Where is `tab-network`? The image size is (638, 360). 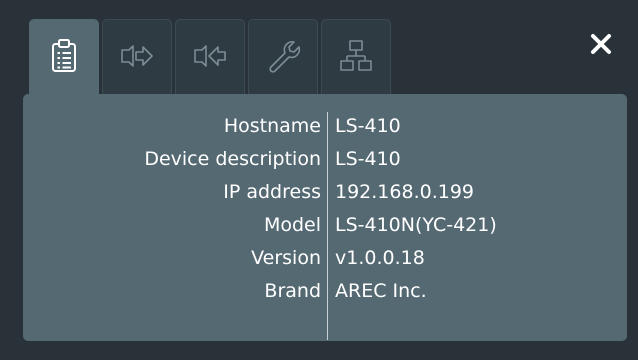 tab-network is located at coordinates (356, 56).